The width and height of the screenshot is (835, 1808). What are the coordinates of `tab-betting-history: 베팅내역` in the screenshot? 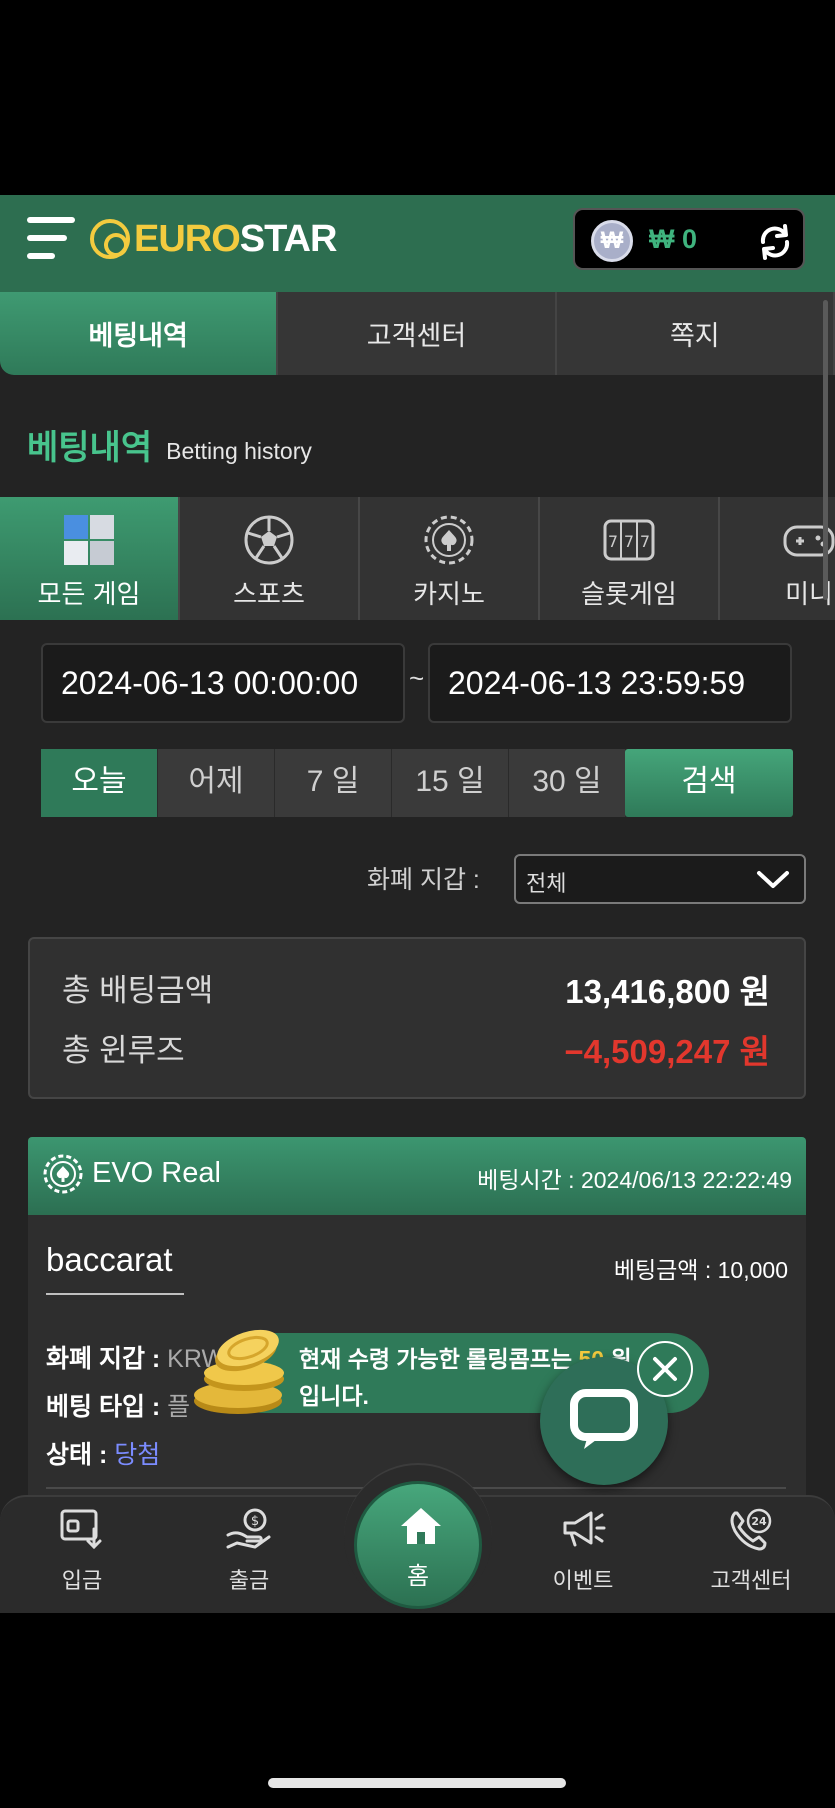 It's located at (139, 333).